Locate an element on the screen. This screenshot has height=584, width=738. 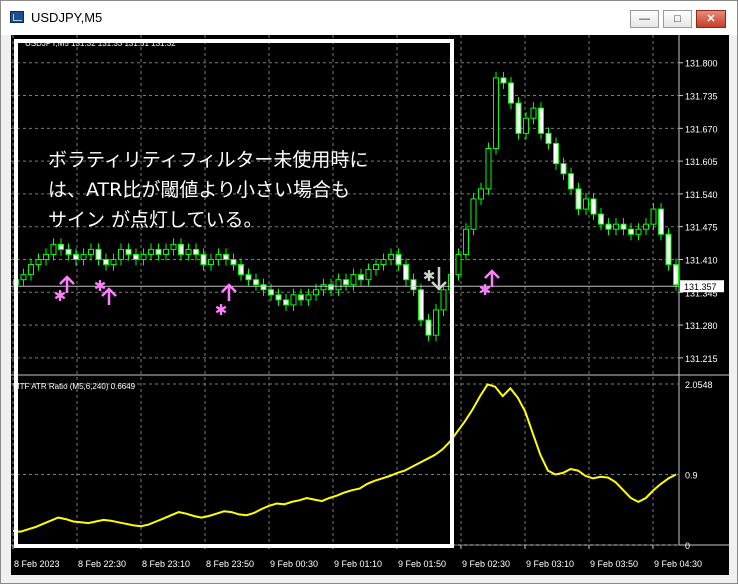
annotation-line-1: ボラティリティフィルター未使用時に is located at coordinates (208, 160).